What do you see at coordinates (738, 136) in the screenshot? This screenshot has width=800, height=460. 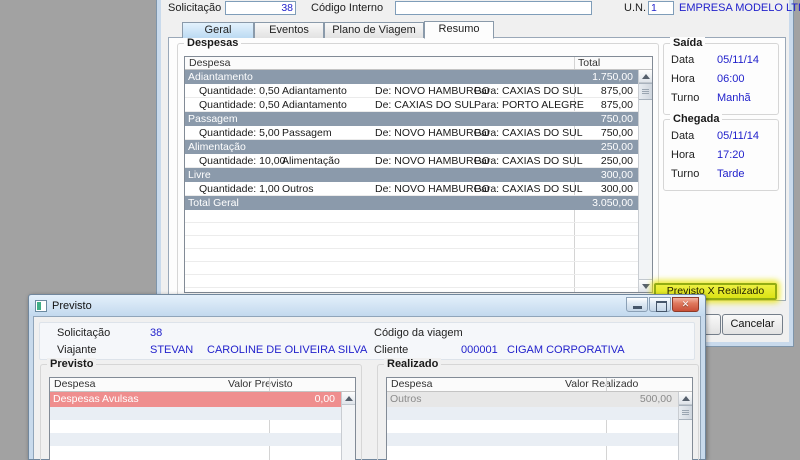 I see `chegada-data-value: 05/11/14` at bounding box center [738, 136].